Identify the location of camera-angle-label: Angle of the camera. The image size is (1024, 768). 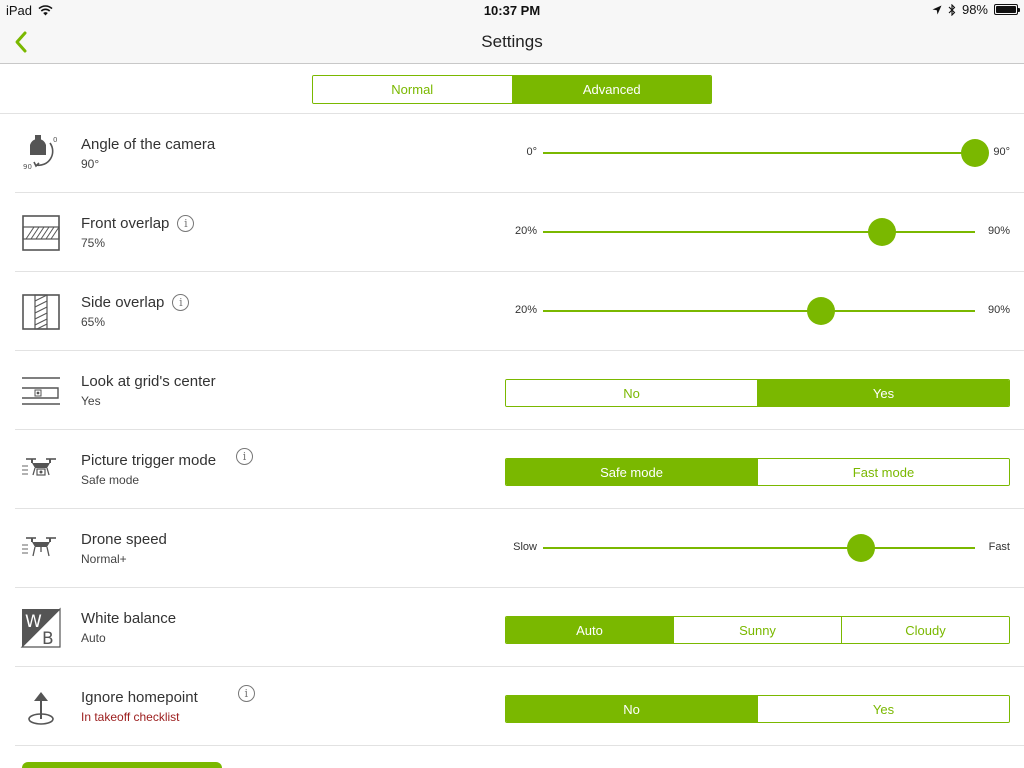
(148, 144).